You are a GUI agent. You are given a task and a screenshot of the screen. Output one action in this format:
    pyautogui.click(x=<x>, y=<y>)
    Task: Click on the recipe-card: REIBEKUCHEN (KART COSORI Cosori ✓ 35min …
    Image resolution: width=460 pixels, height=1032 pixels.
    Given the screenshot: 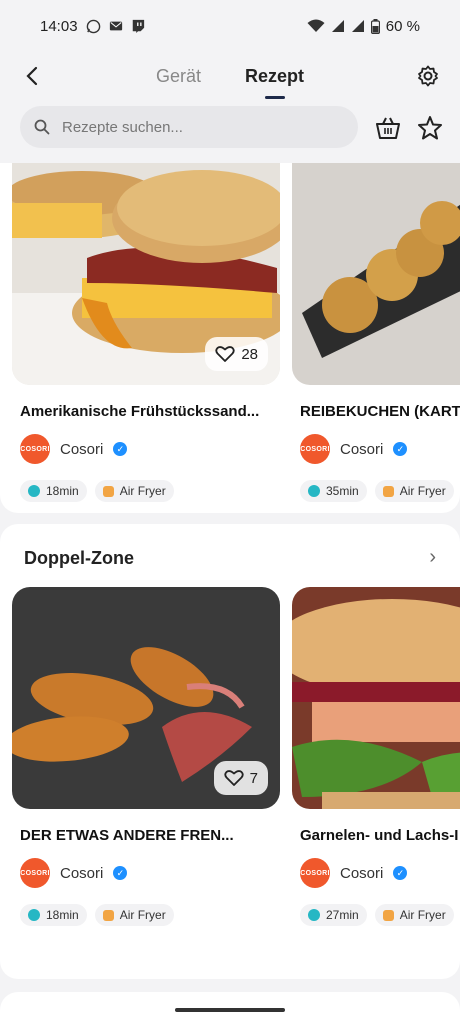 What is the action you would take?
    pyautogui.click(x=376, y=332)
    